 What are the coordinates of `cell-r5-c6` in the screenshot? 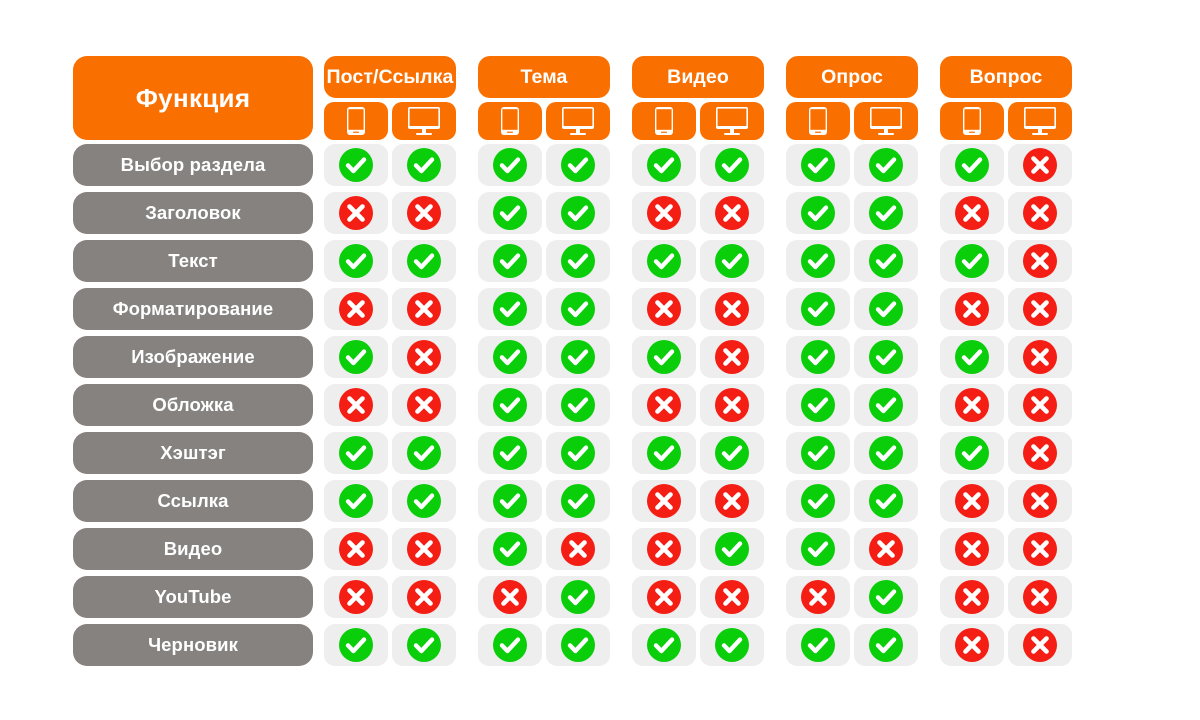 It's located at (732, 357).